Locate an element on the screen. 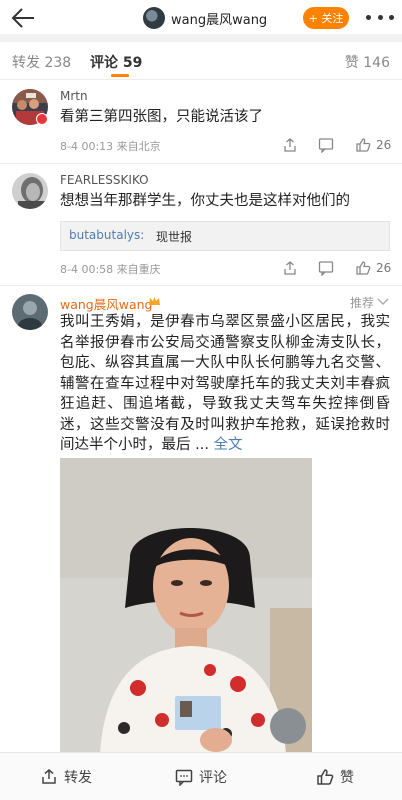 The height and width of the screenshot is (800, 402). comment-meta: 8-4 00:13 来自北京 is located at coordinates (110, 146).